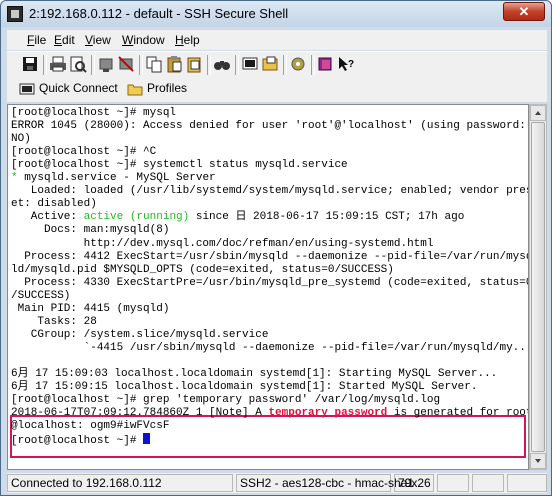 The width and height of the screenshot is (554, 498). I want to click on whats-this-icon: ?, so click(346, 64).